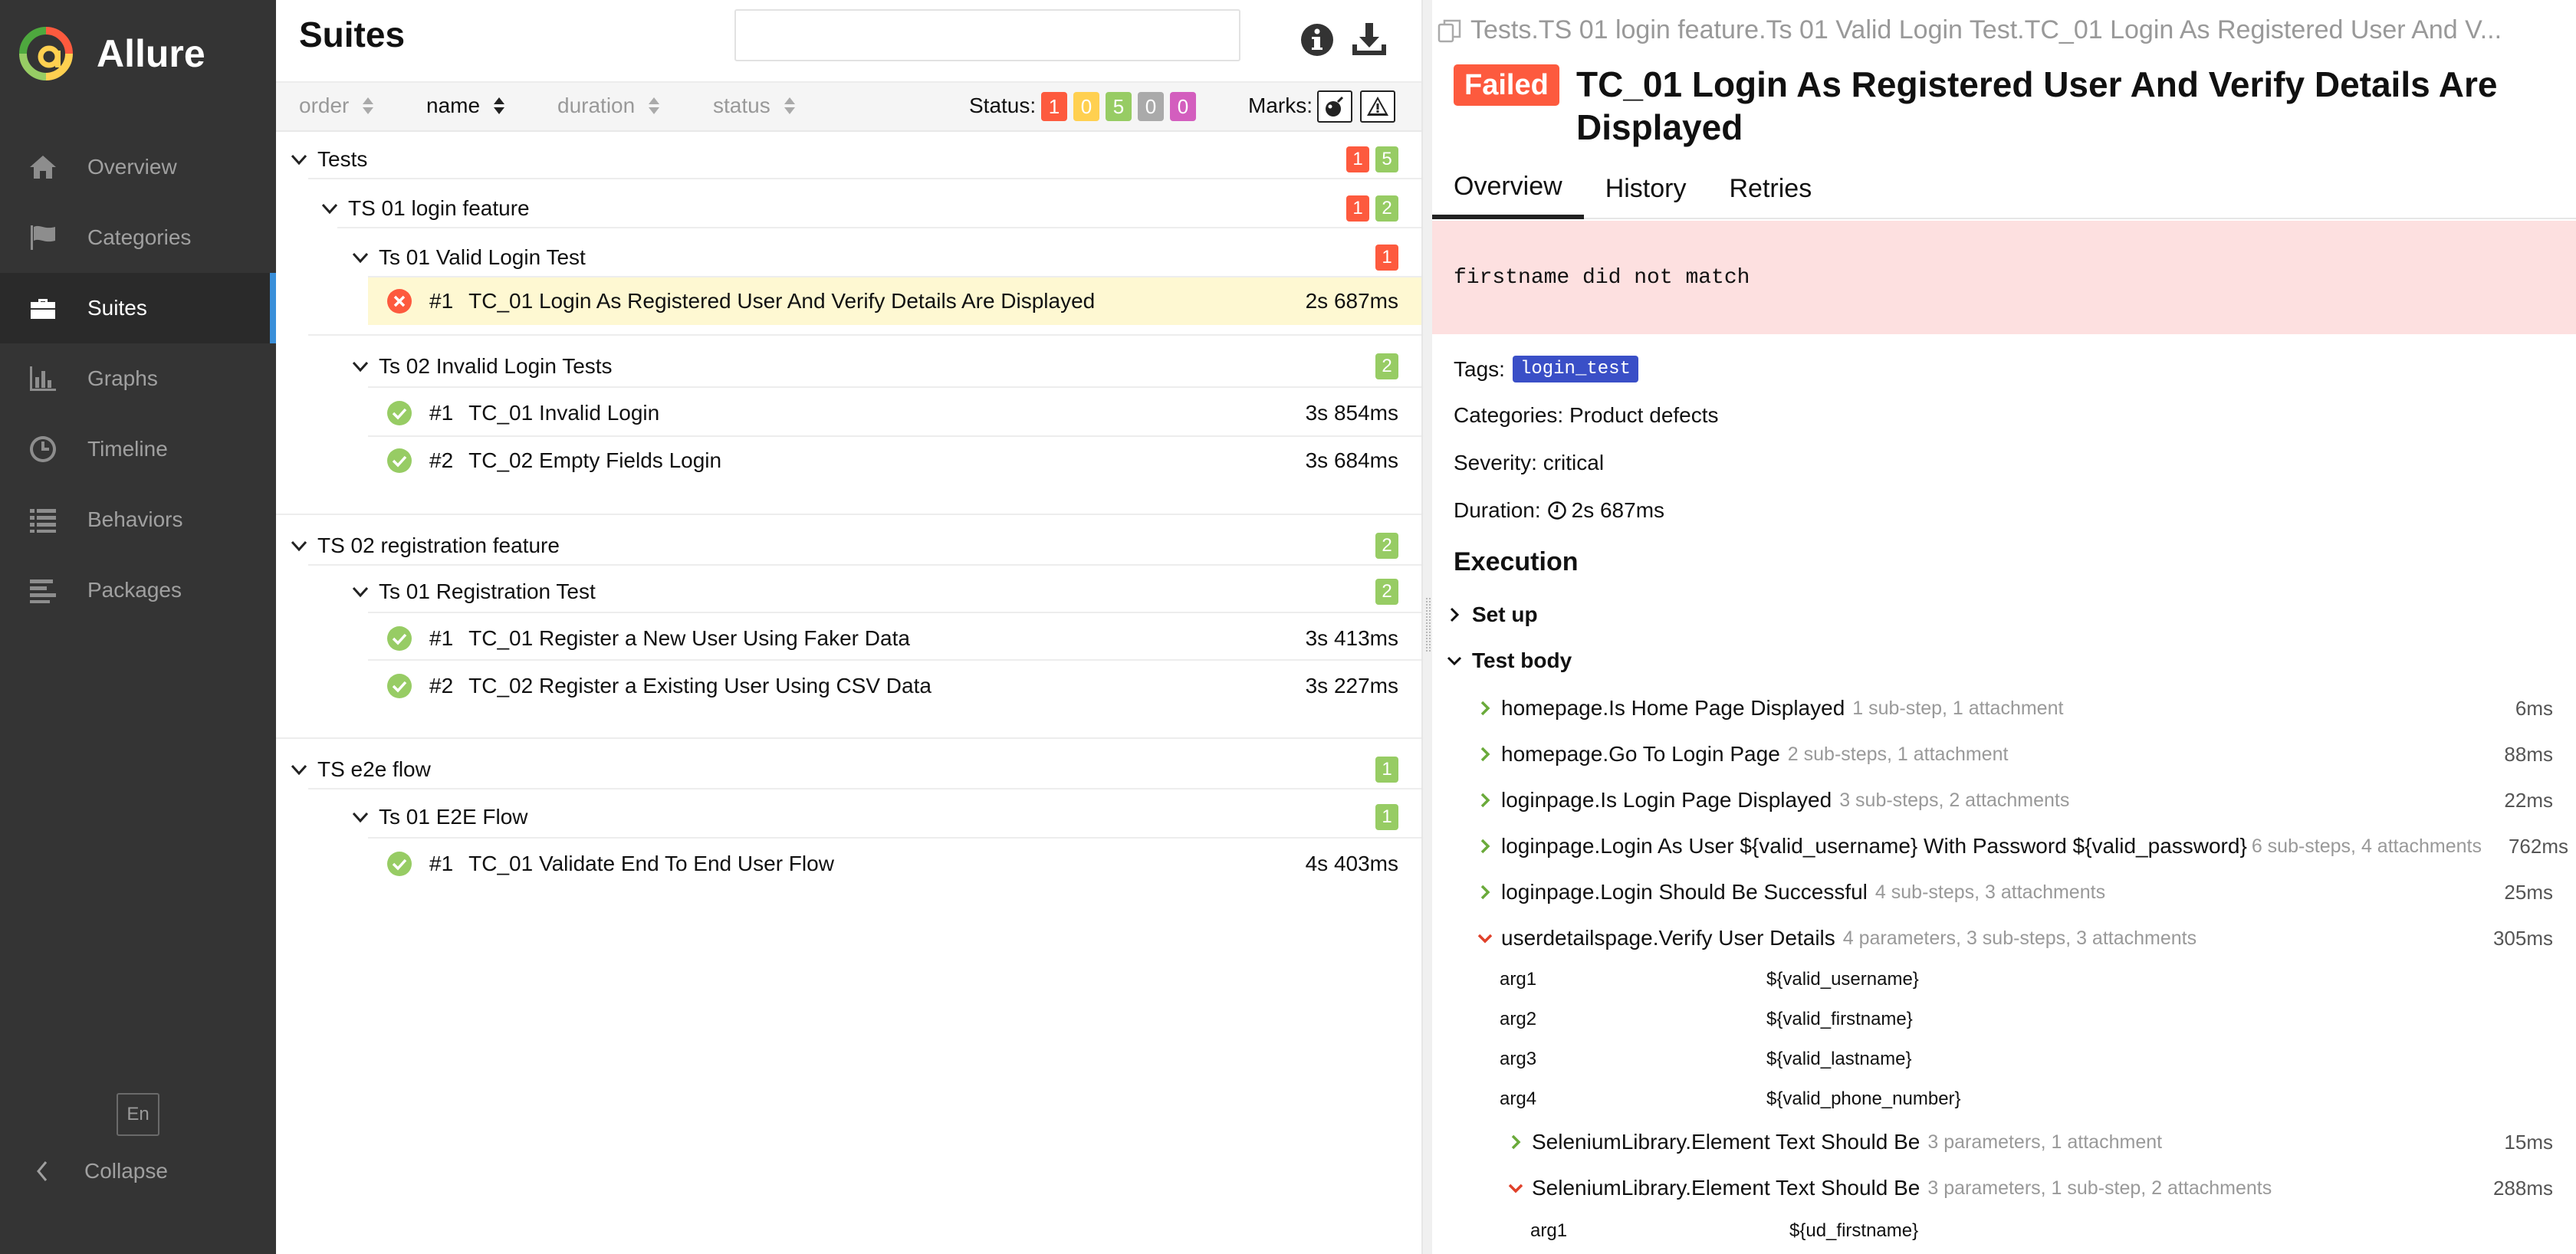 This screenshot has height=1254, width=2576. I want to click on align-left-icon, so click(43, 590).